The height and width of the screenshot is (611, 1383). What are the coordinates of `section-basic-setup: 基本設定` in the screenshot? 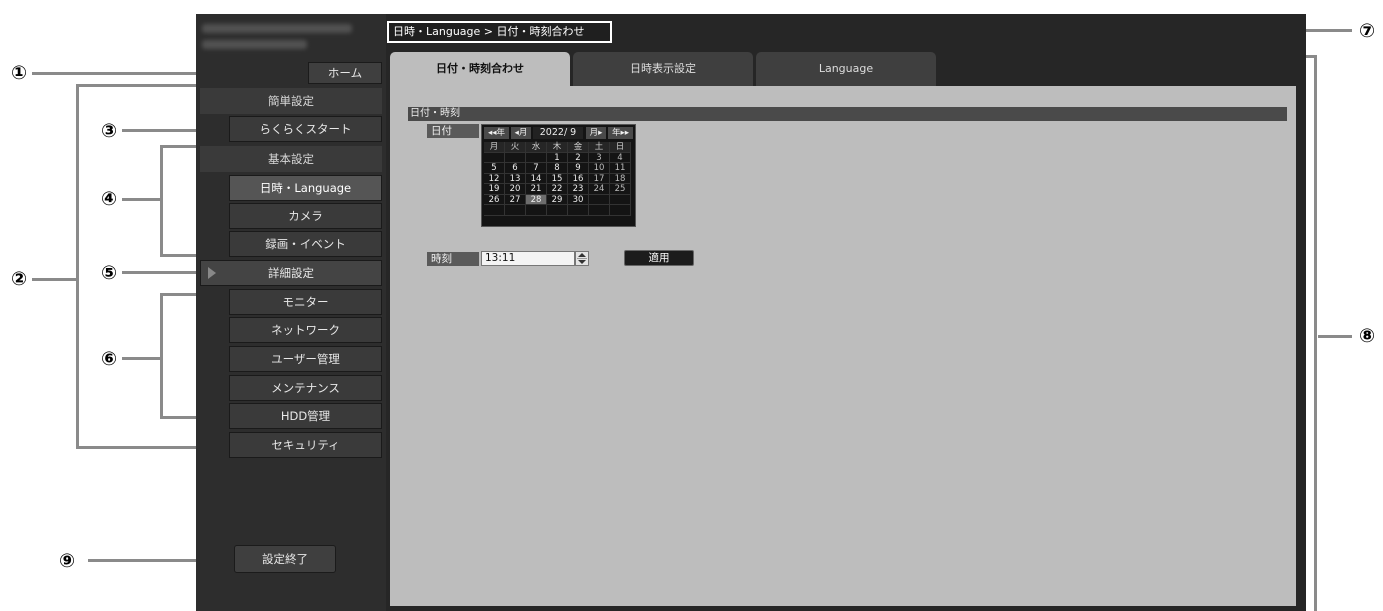 It's located at (291, 159).